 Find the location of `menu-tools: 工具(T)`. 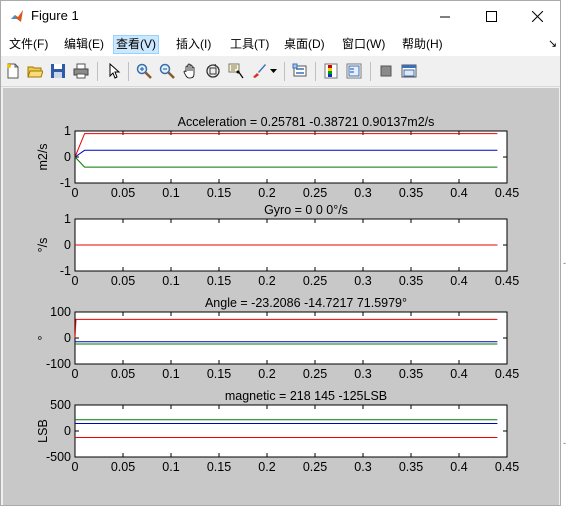

menu-tools: 工具(T) is located at coordinates (249, 44).